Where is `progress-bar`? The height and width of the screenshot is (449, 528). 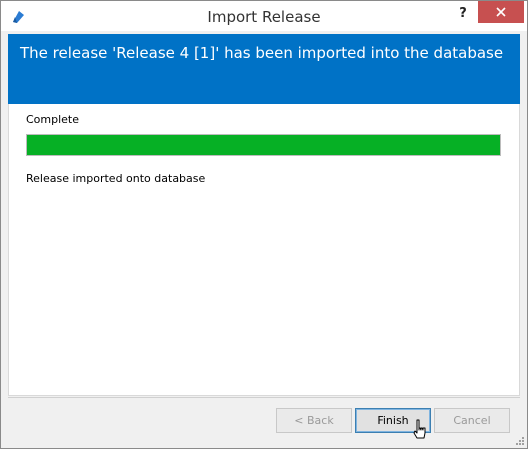 progress-bar is located at coordinates (263, 145).